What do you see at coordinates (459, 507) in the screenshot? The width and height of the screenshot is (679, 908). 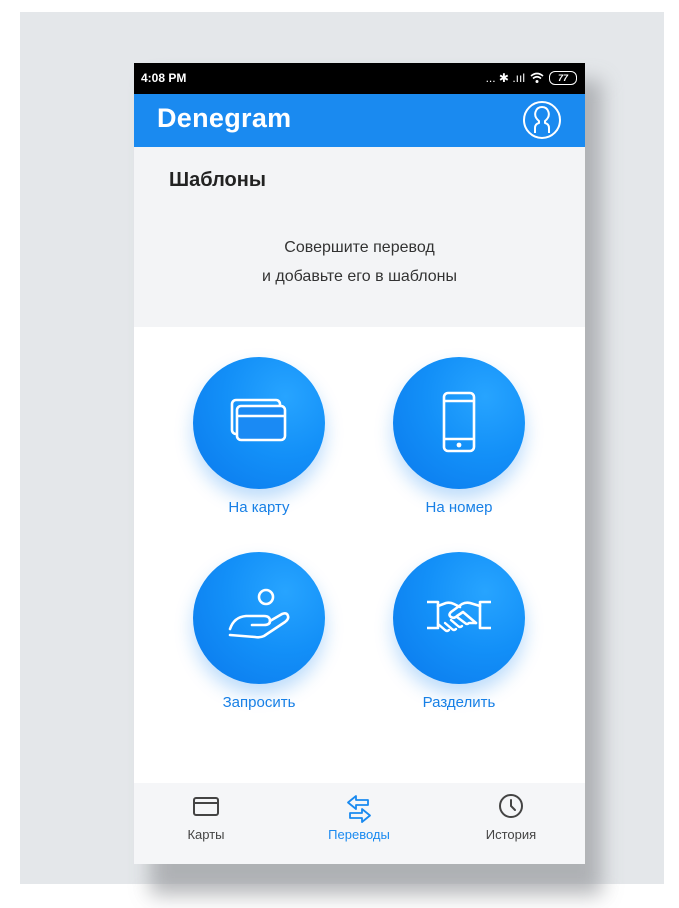 I see `to-number-label: На номер` at bounding box center [459, 507].